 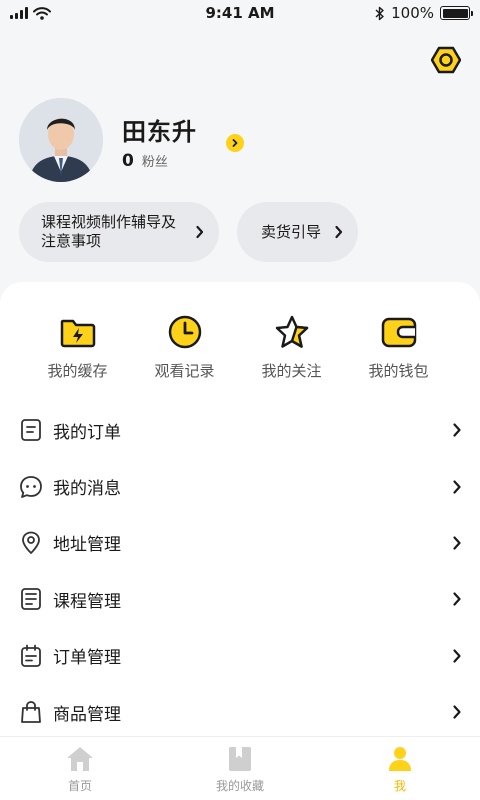 I want to click on wifi-icon, so click(x=42, y=13).